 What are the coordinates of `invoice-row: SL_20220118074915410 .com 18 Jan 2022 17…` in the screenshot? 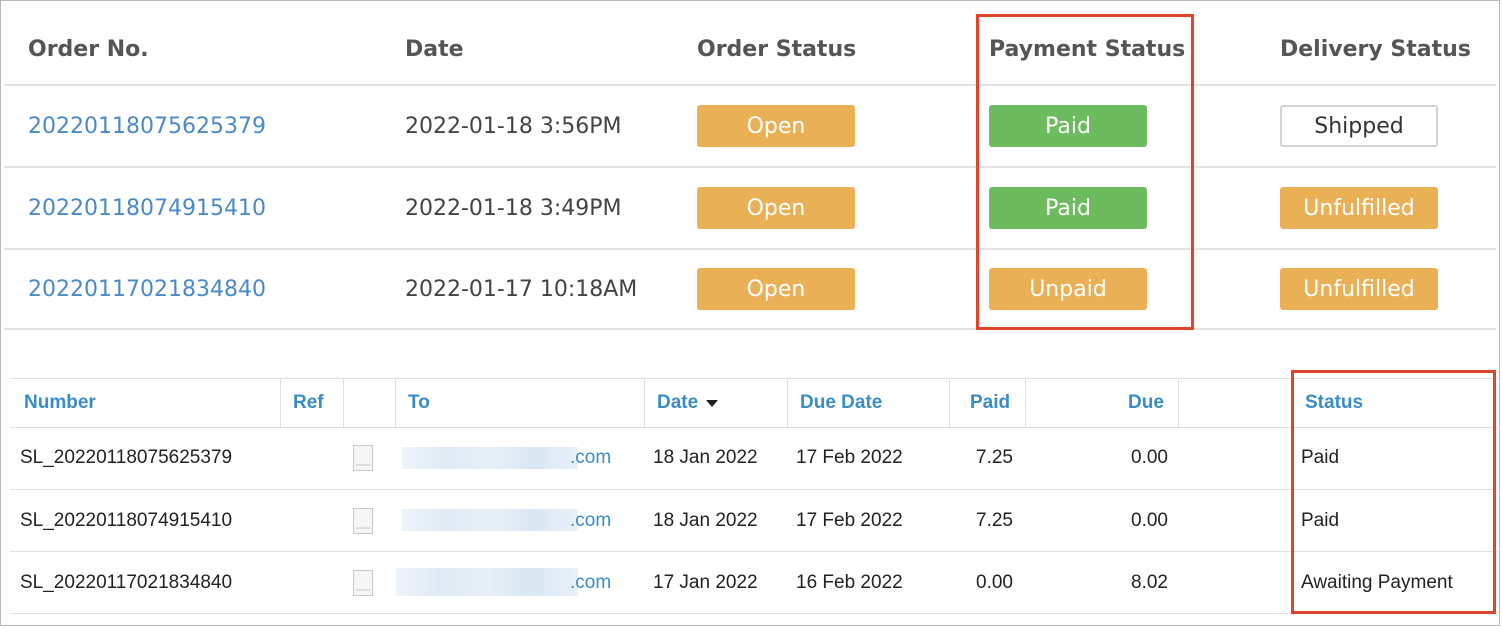 It's located at (754, 521).